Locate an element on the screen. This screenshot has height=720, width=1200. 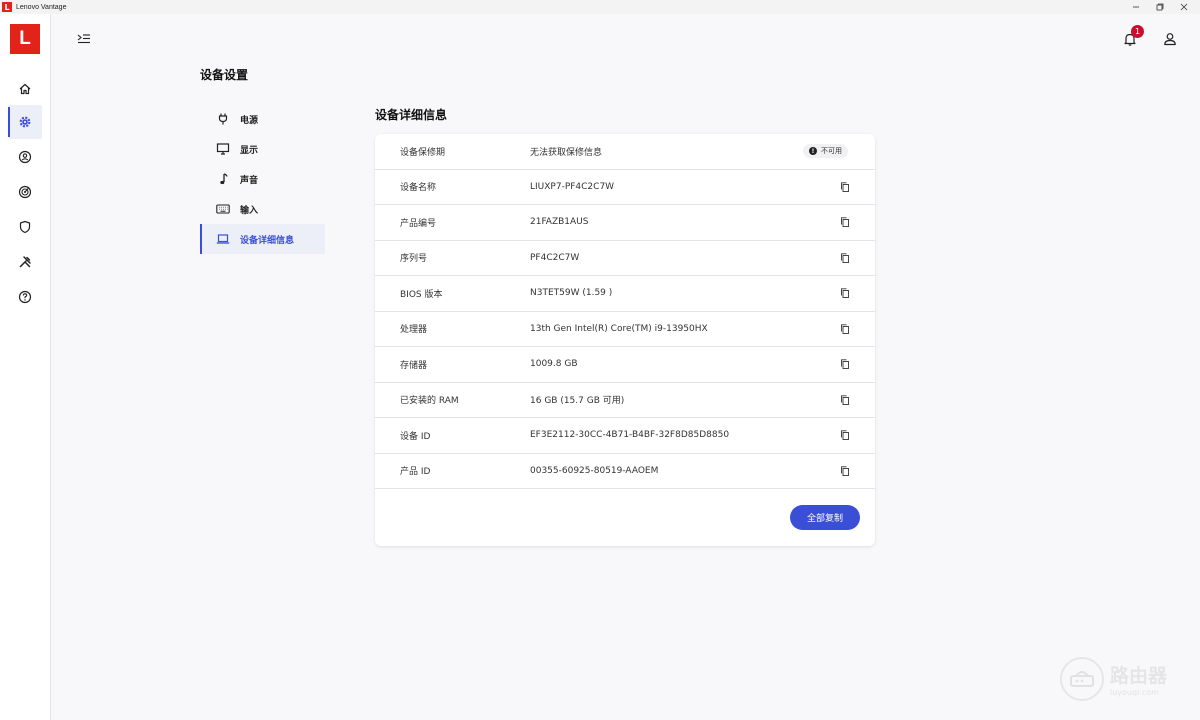
sidebar-item-help is located at coordinates (25, 297).